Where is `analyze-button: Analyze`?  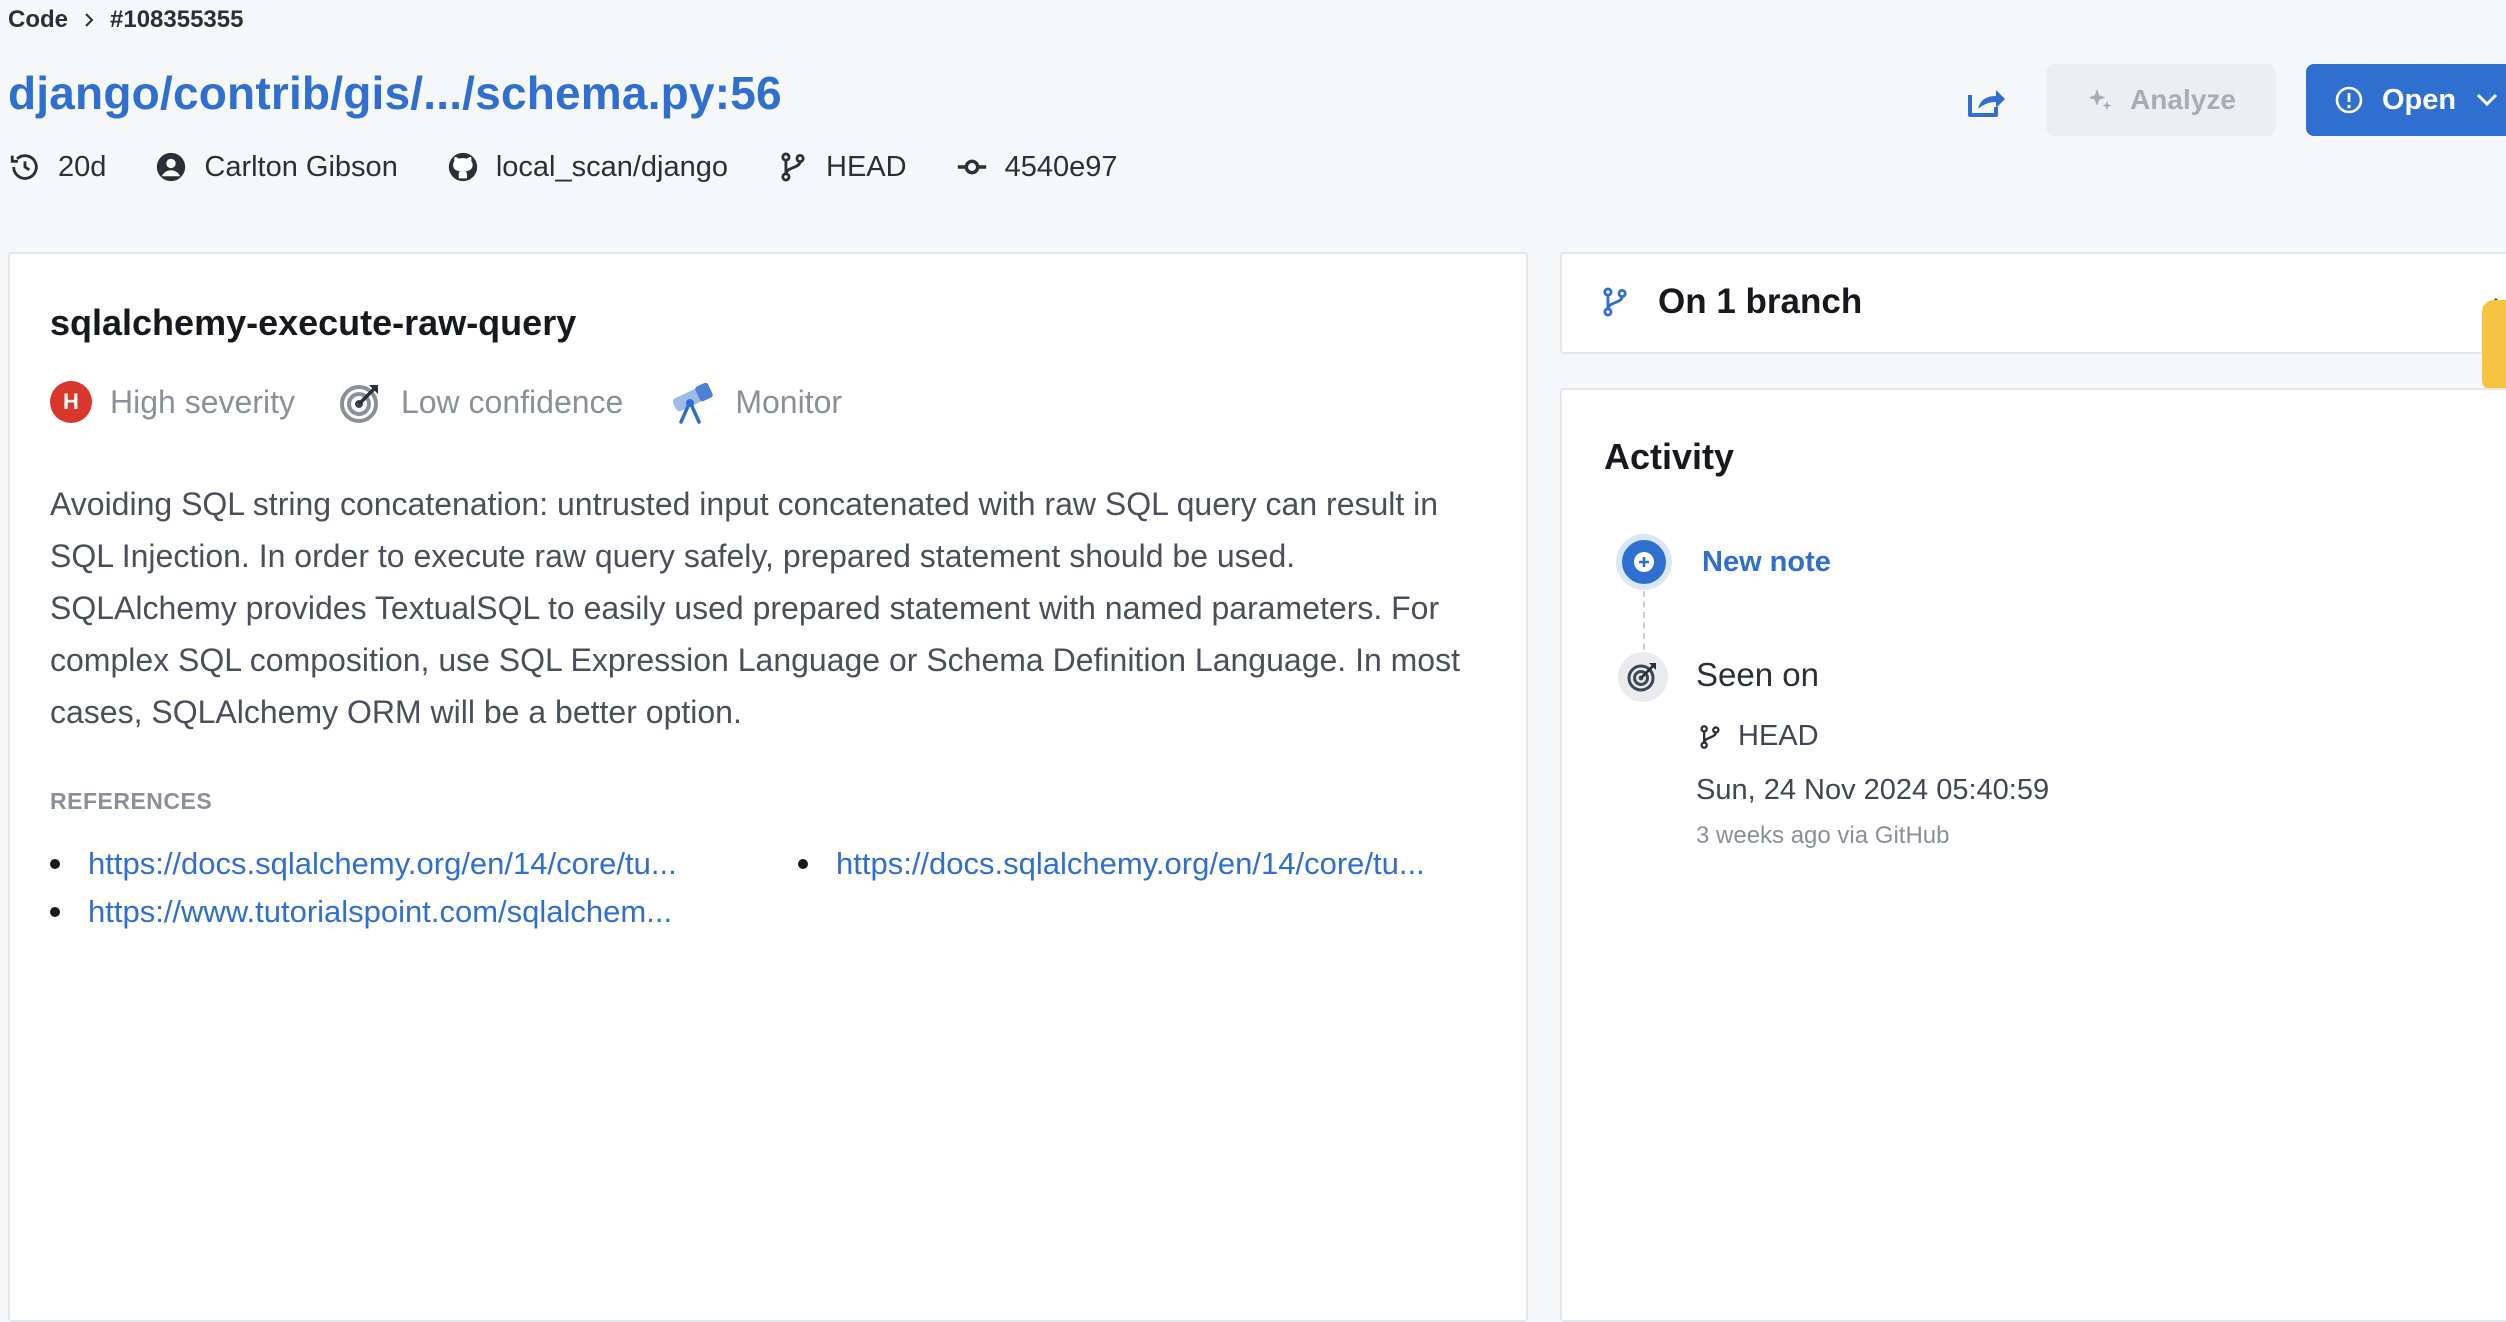 analyze-button: Analyze is located at coordinates (2161, 100).